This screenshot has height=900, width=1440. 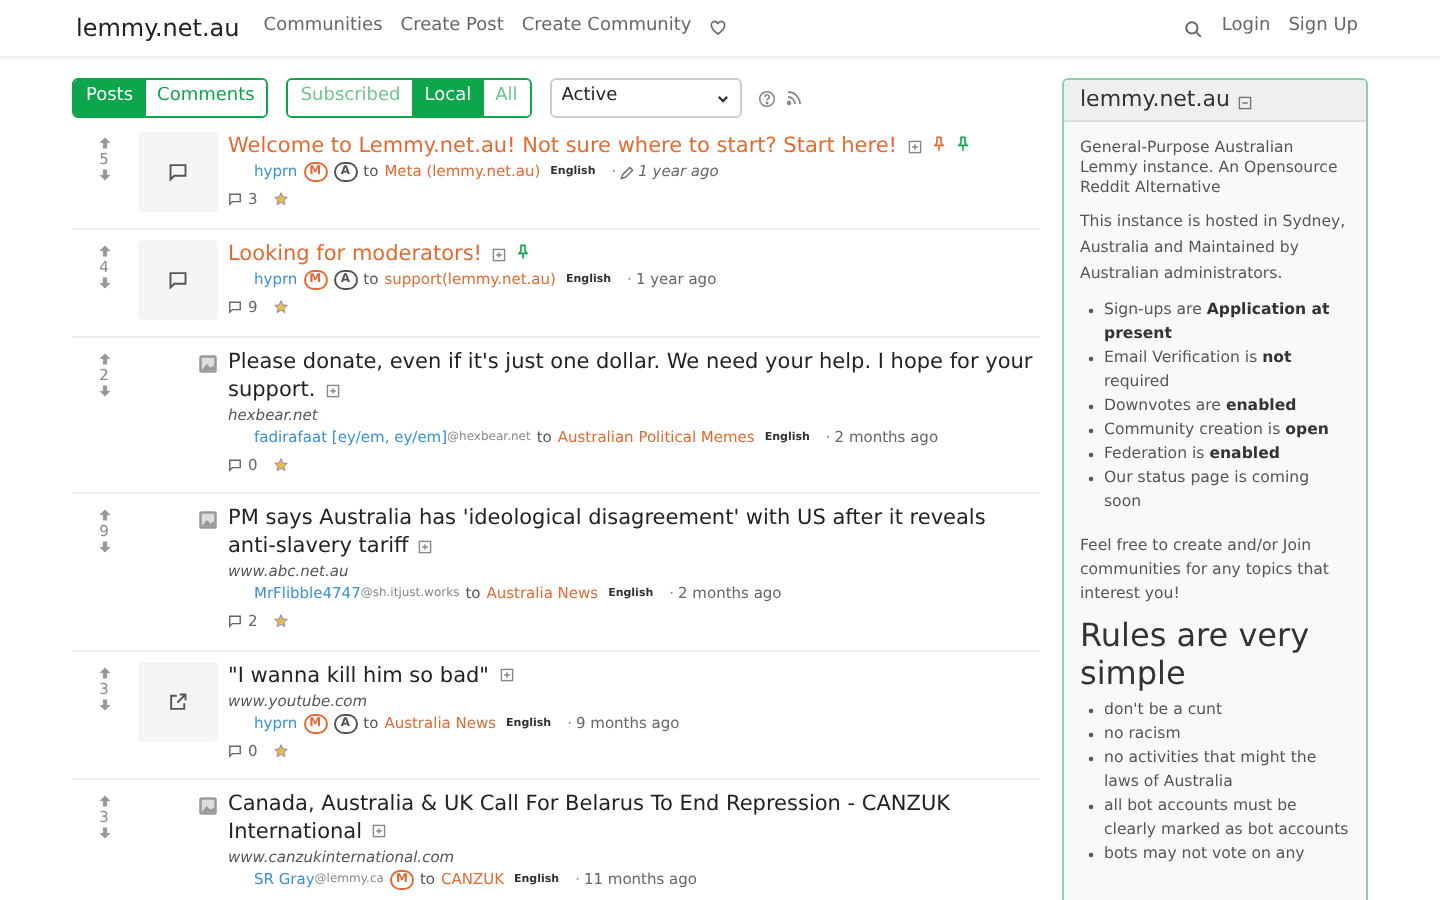 What do you see at coordinates (645, 98) in the screenshot?
I see `sort-dropdown: Active` at bounding box center [645, 98].